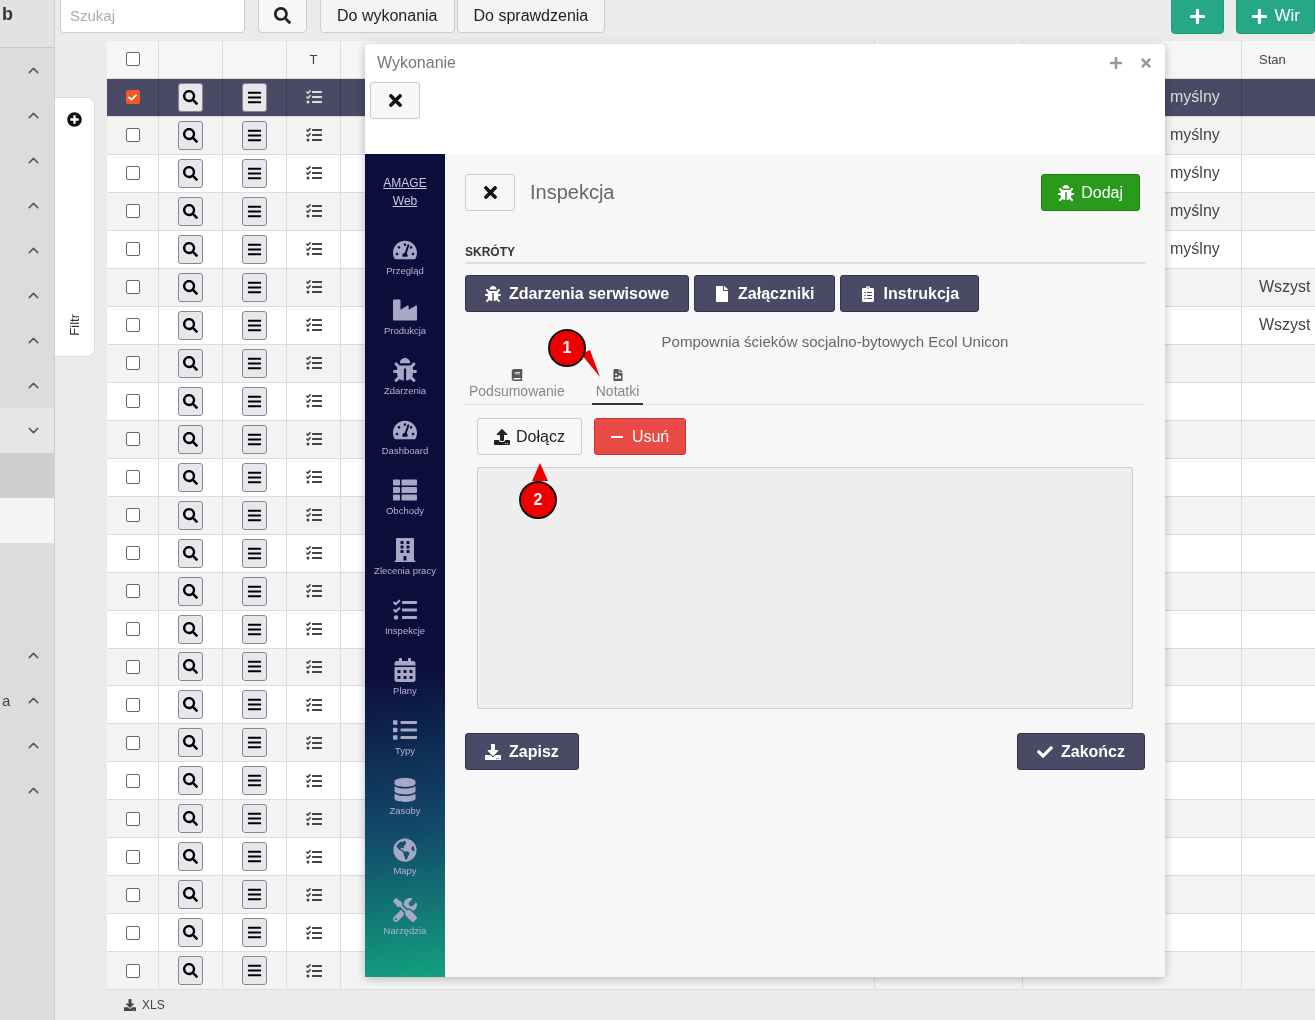 This screenshot has height=1020, width=1315. Describe the element at coordinates (313, 59) in the screenshot. I see `column-header: T` at that location.